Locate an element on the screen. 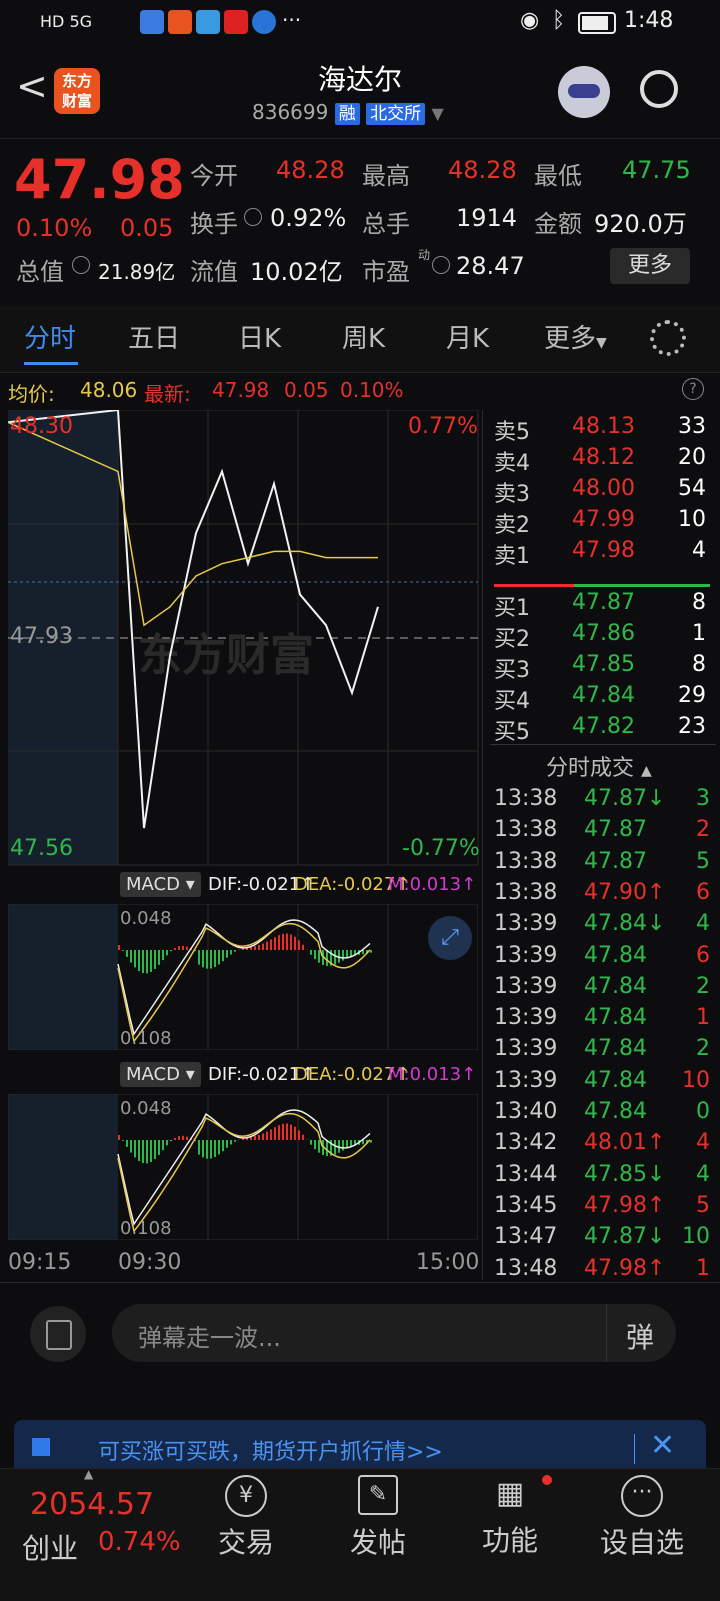  time-axis-start: 09:15 is located at coordinates (39, 1262).